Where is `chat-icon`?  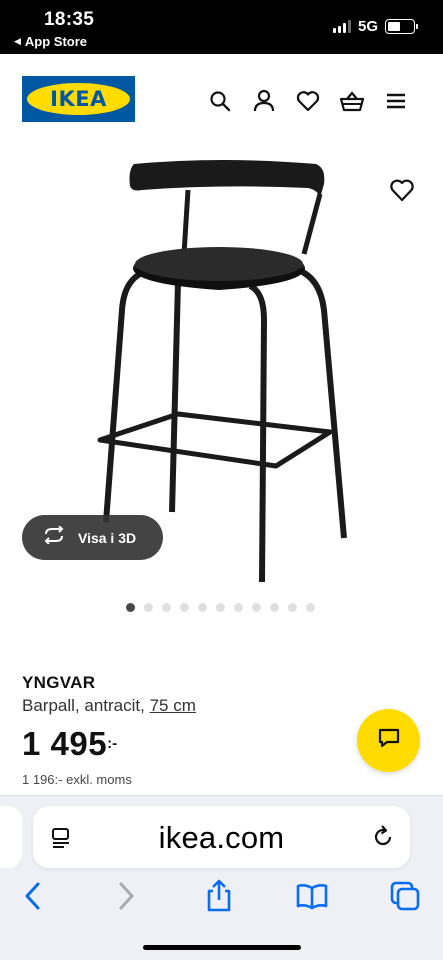
chat-icon is located at coordinates (389, 740).